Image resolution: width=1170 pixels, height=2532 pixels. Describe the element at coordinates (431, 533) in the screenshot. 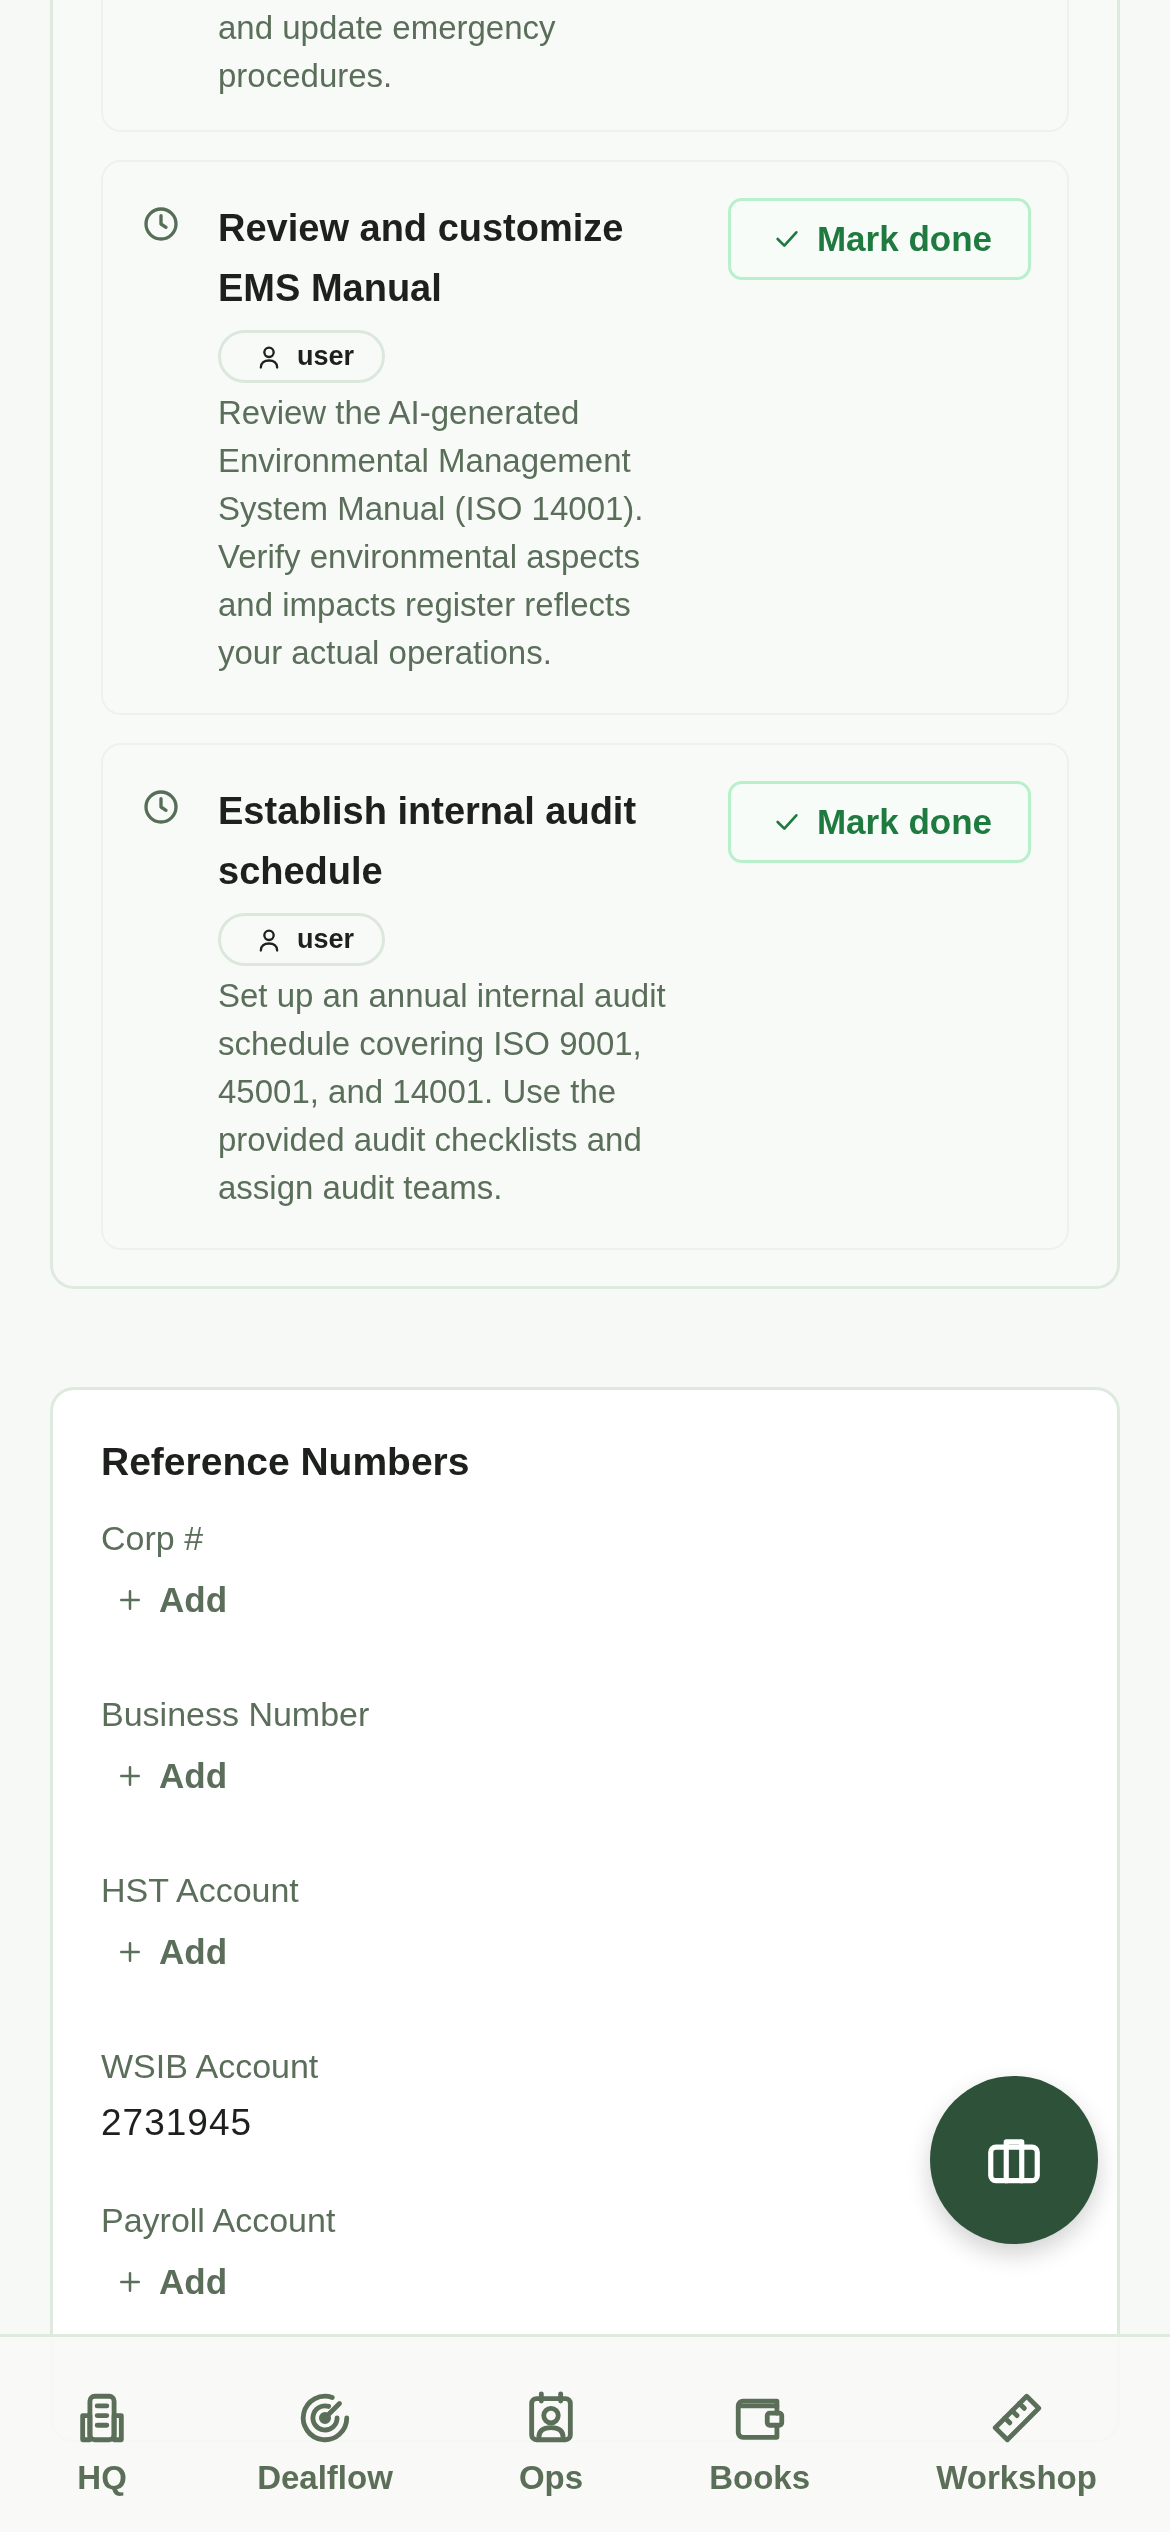

I see `task-description: Review the AI-generated Environmental Management System Manual (ISO 14001). Verify environmental aspects and impacts register reflects your actual operations.` at that location.